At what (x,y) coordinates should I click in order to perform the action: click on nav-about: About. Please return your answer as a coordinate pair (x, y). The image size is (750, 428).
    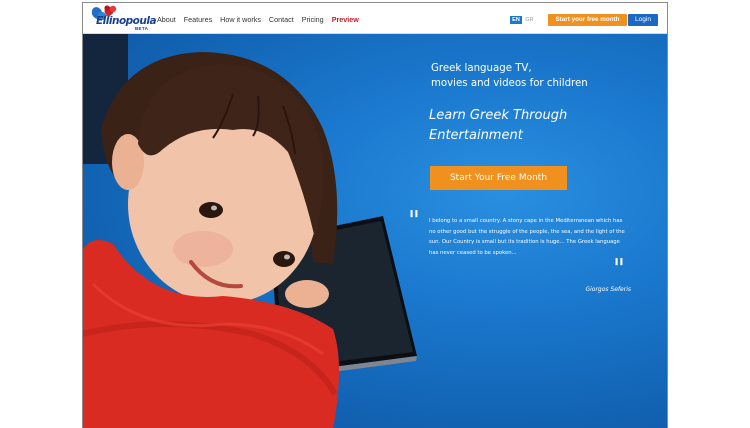
    Looking at the image, I should click on (166, 20).